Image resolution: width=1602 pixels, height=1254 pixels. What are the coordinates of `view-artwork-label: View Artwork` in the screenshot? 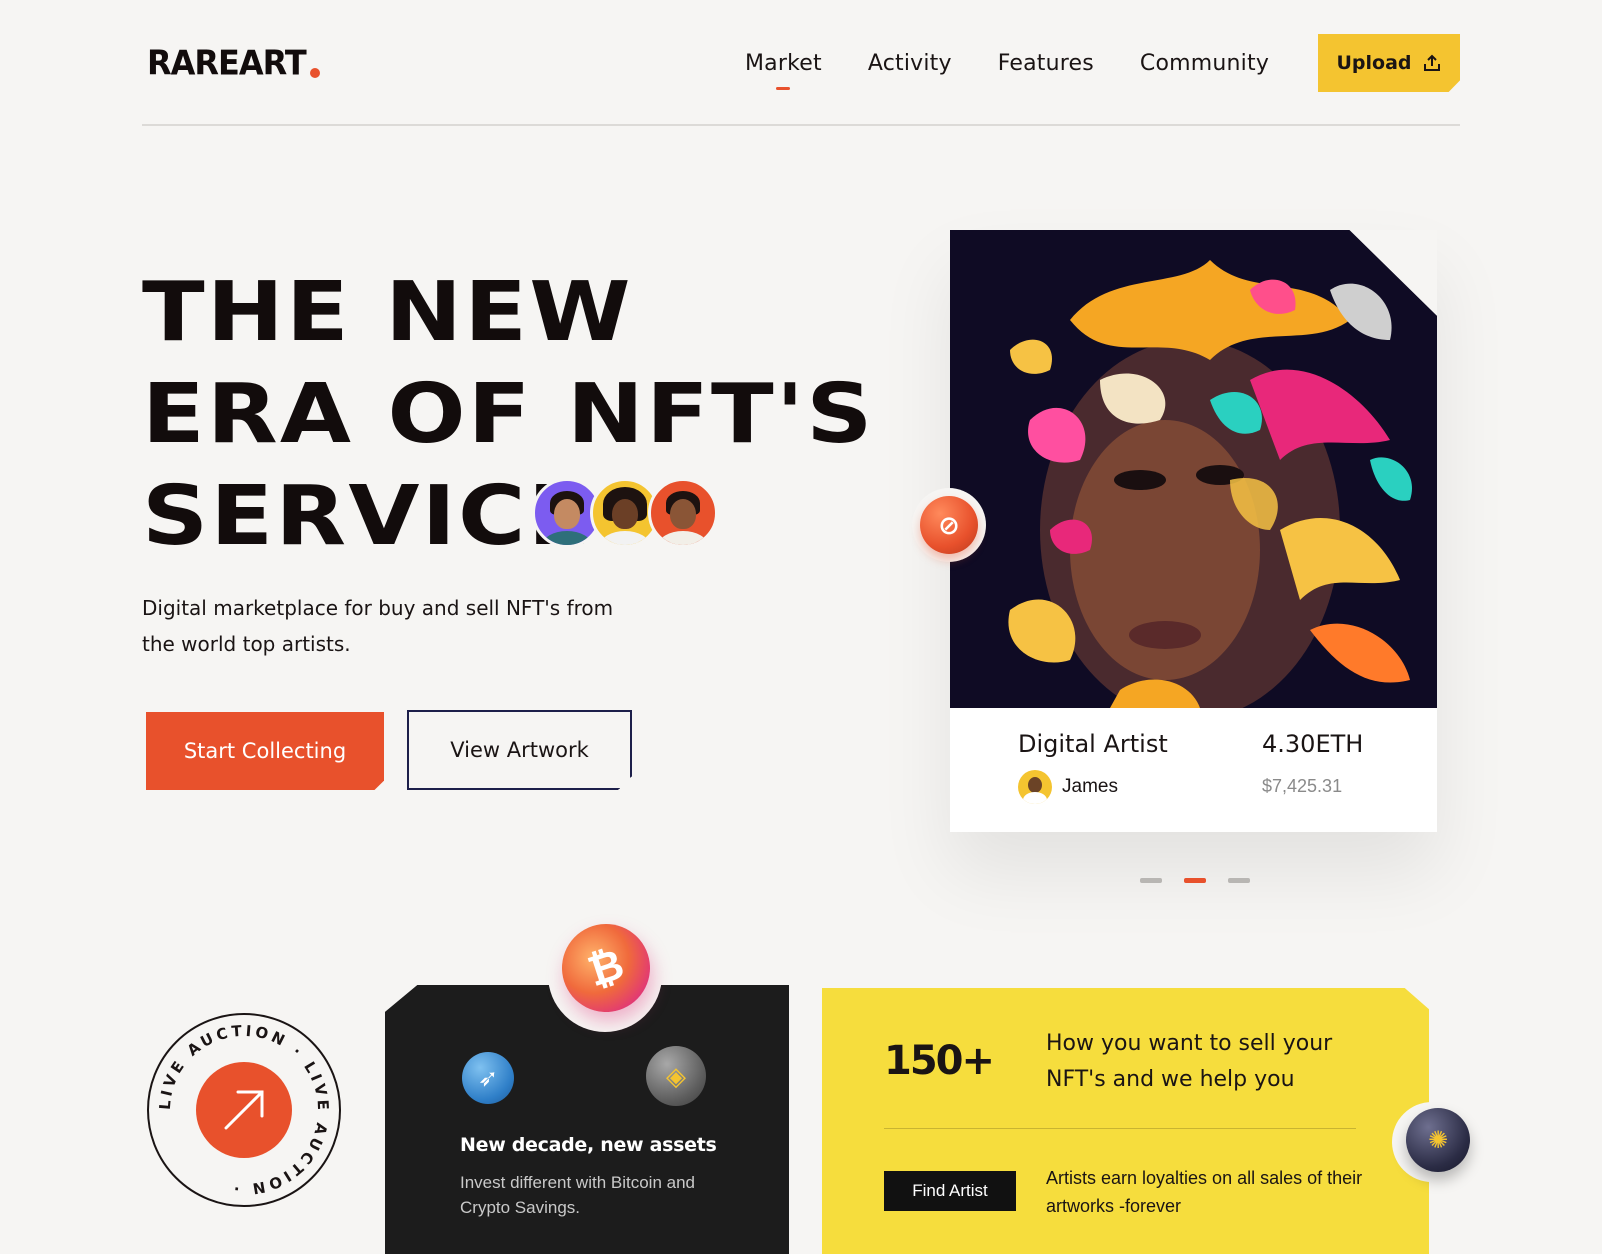 It's located at (519, 750).